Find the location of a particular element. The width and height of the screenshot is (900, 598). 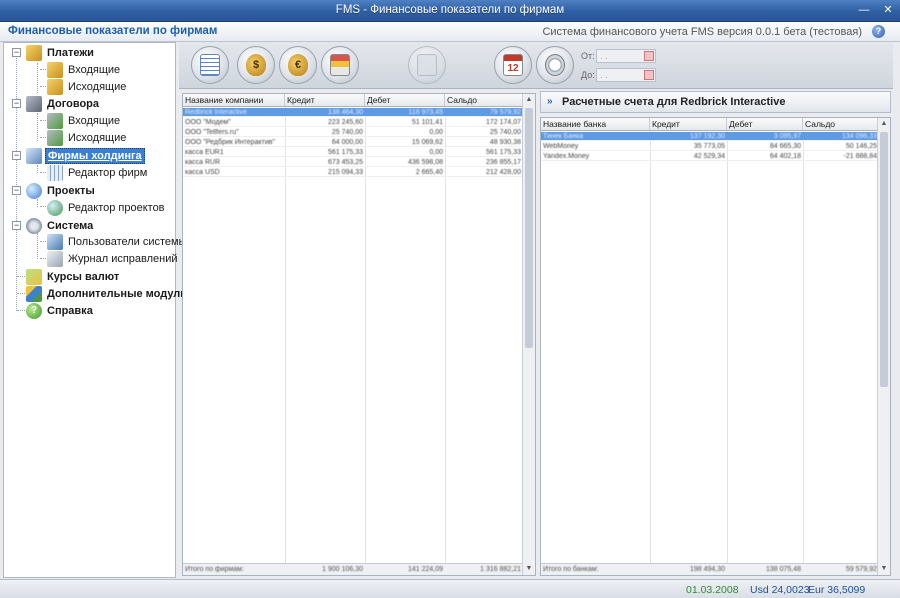

tree-item-system-journal: Журнал исправлений is located at coordinates (113, 258).